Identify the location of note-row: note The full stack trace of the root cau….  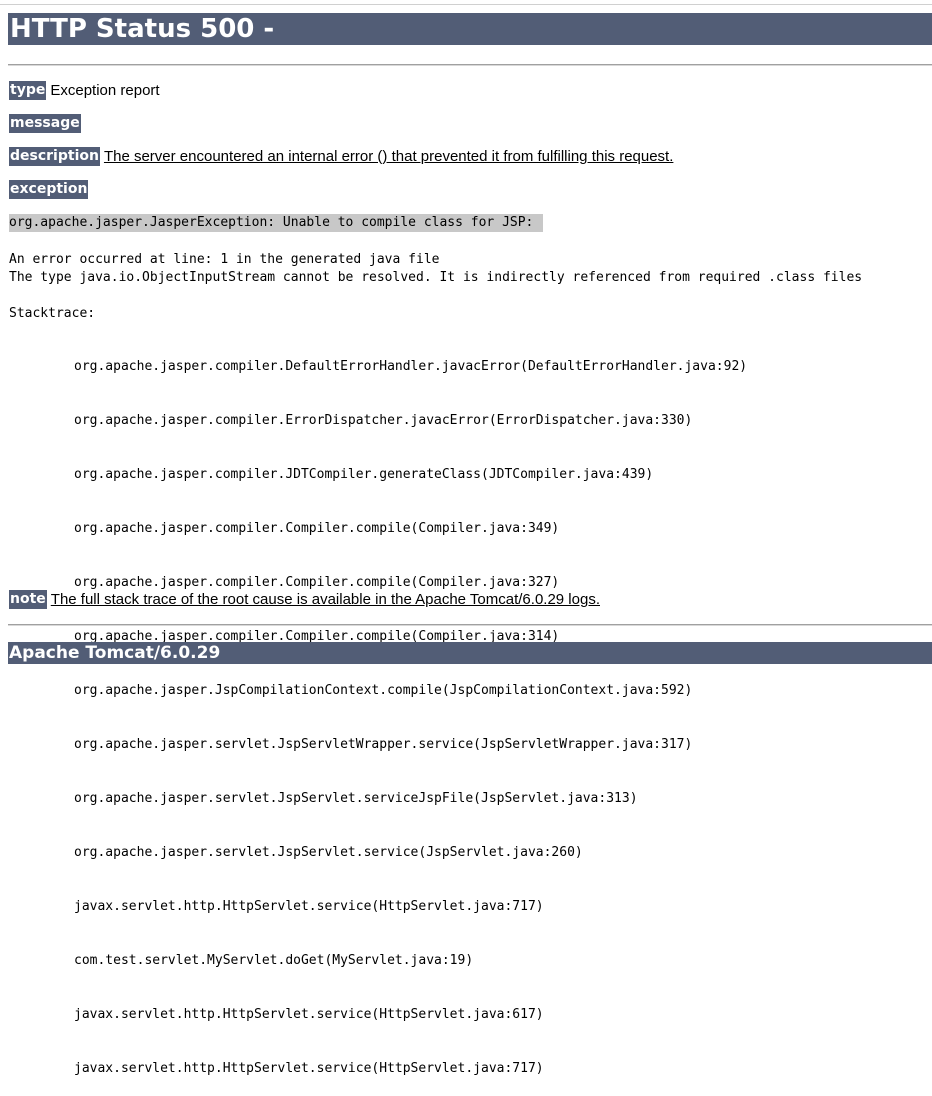
(304, 600).